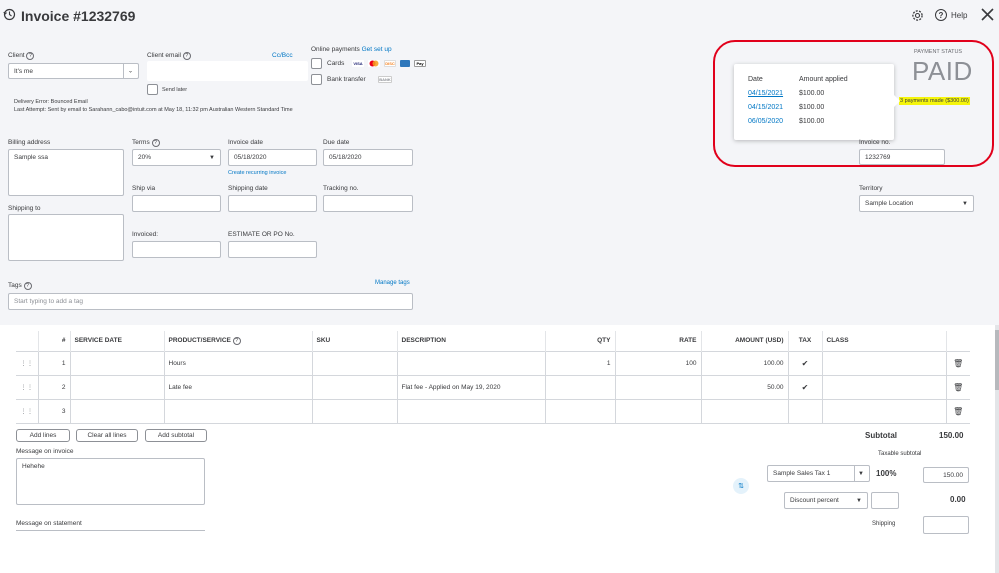 This screenshot has width=999, height=573. Describe the element at coordinates (238, 362) in the screenshot. I see `product-cell: Hours` at that location.